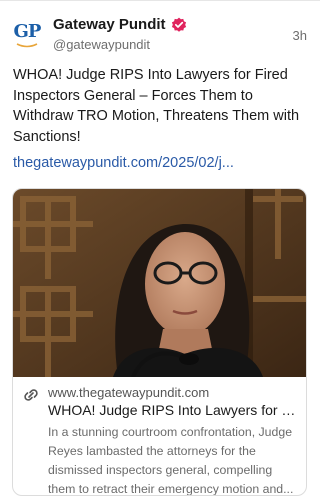 This screenshot has height=500, width=320. Describe the element at coordinates (178, 24) in the screenshot. I see `verified-badge-icon` at that location.